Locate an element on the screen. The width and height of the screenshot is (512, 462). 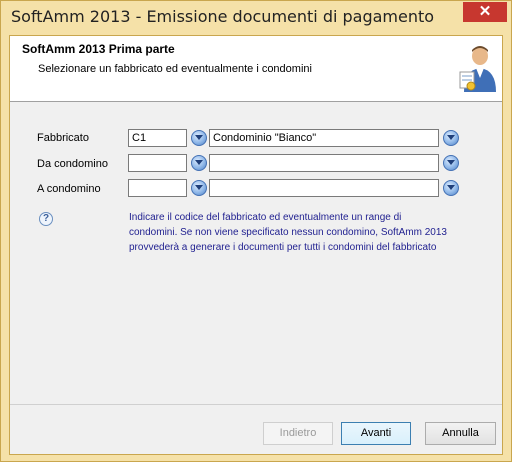
back-button: Indietro is located at coordinates (298, 433).